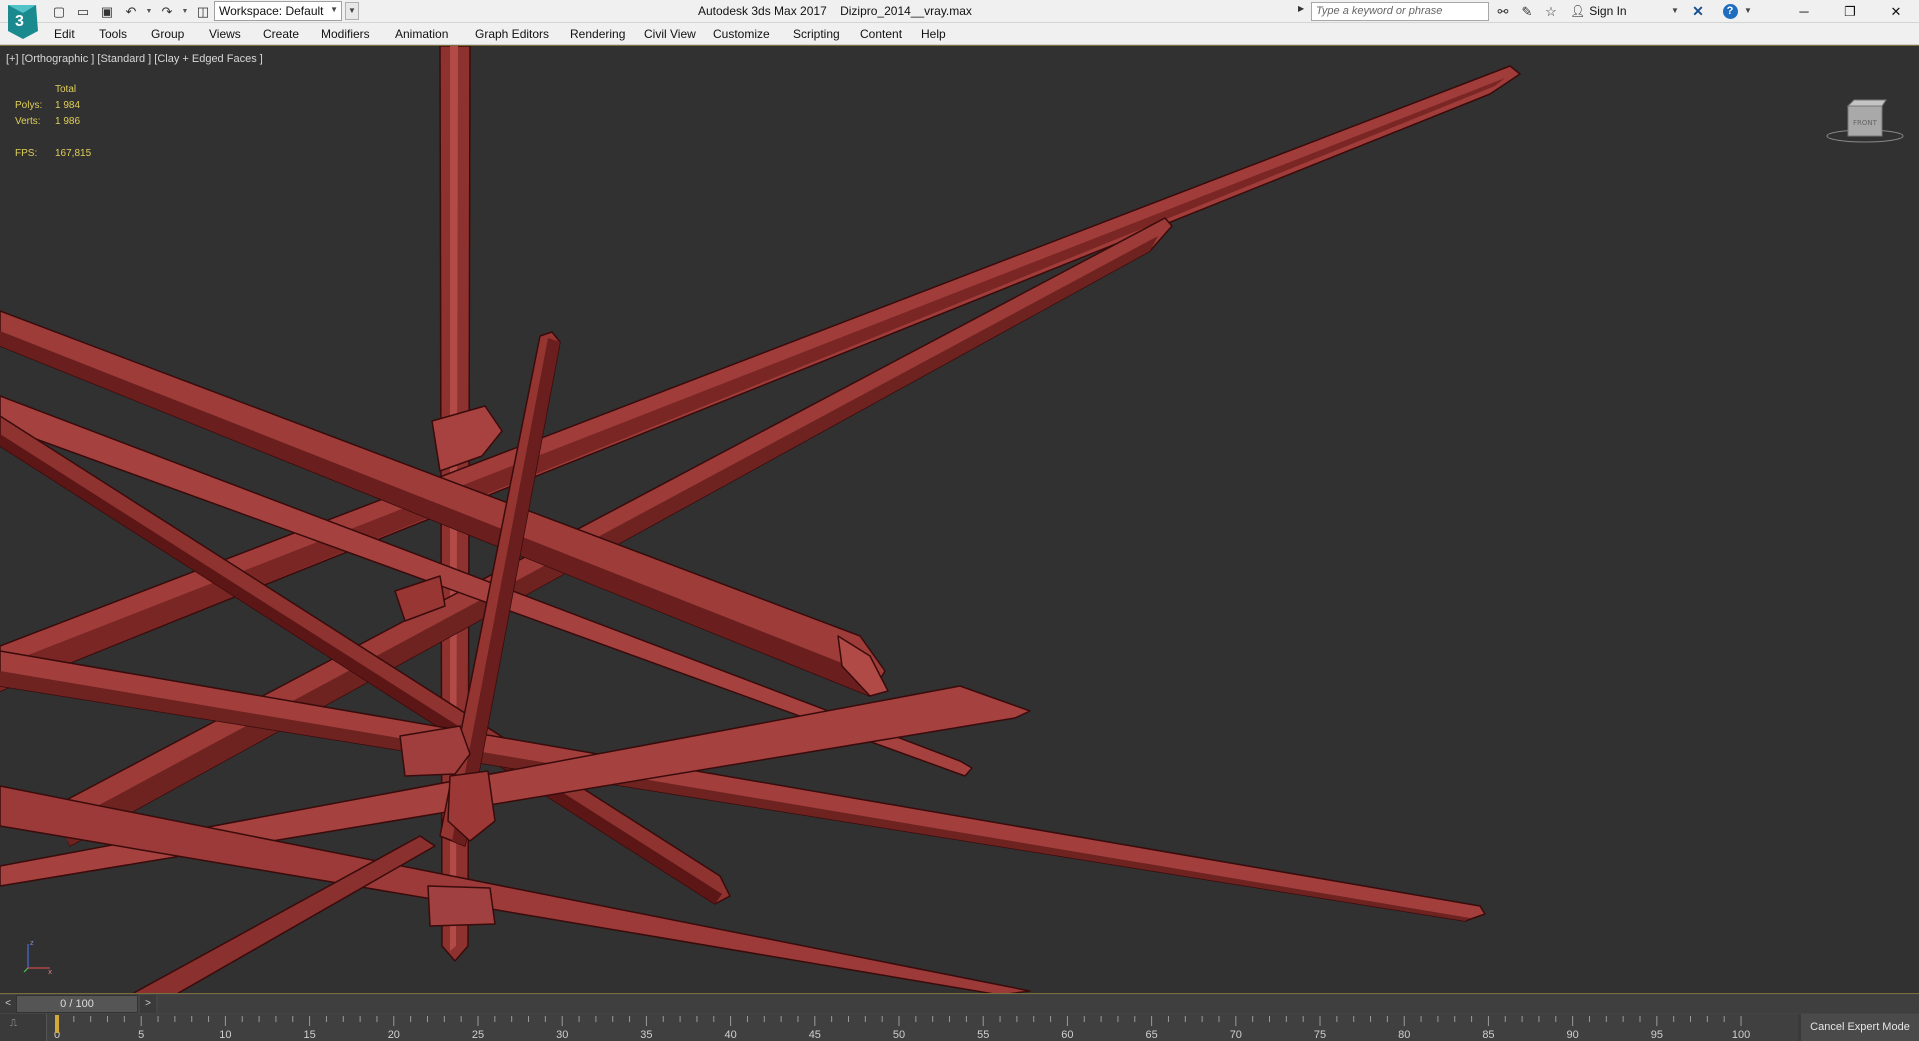  Describe the element at coordinates (1578, 11) in the screenshot. I see `user-icon: 👤︎` at that location.